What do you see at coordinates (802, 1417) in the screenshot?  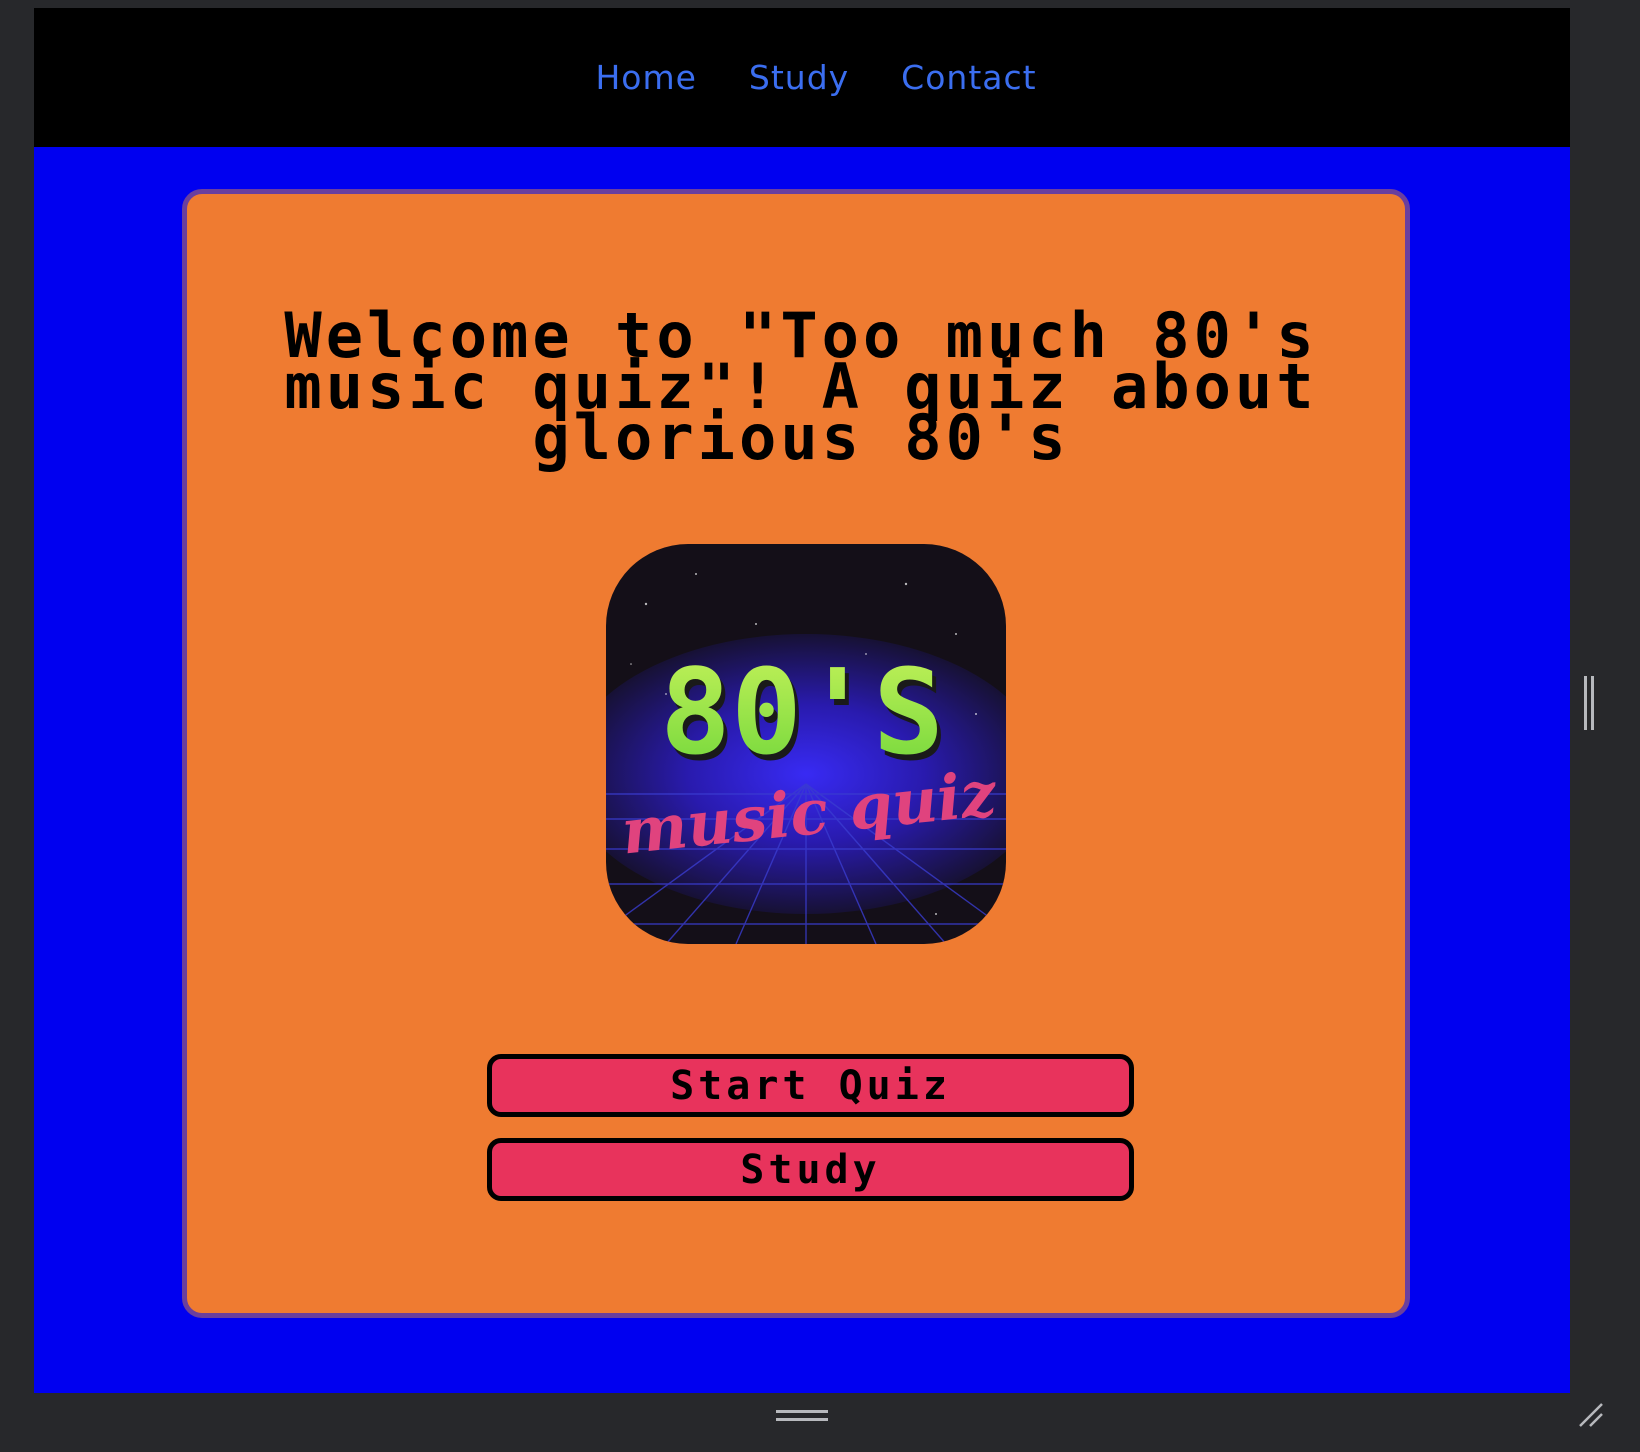 I see `bottom-resize-handle` at bounding box center [802, 1417].